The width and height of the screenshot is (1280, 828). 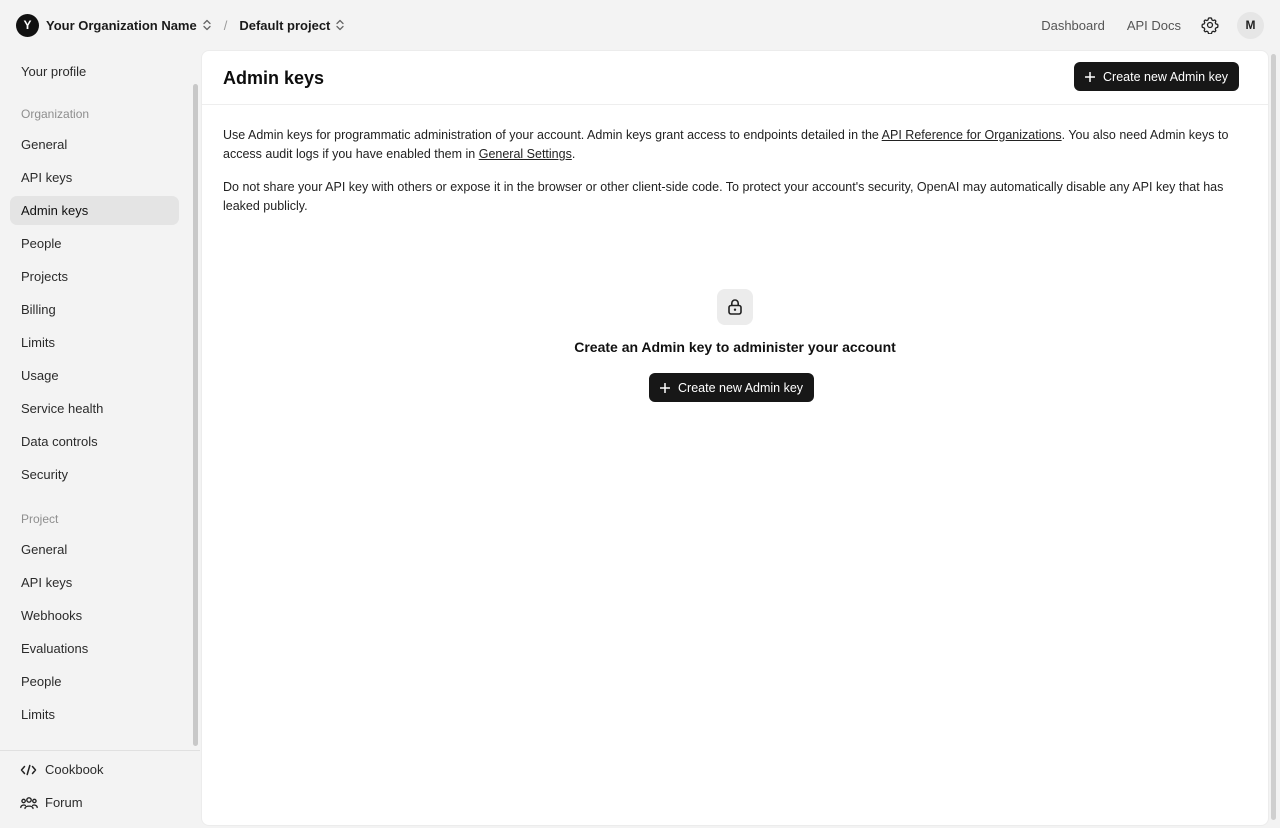 I want to click on page-scrollbar, so click(x=1273, y=437).